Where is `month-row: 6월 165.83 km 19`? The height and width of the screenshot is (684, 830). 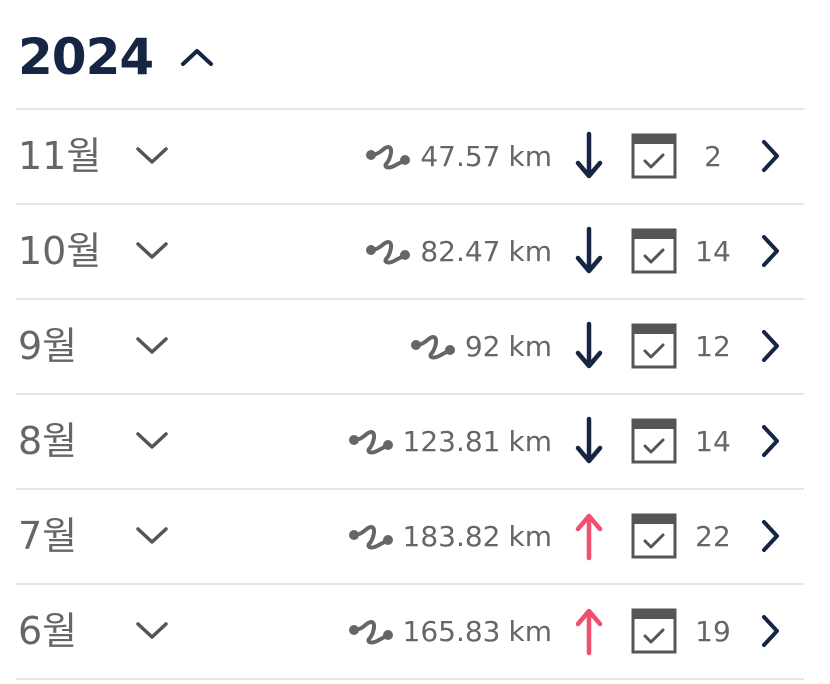
month-row: 6월 165.83 km 19 is located at coordinates (410, 631).